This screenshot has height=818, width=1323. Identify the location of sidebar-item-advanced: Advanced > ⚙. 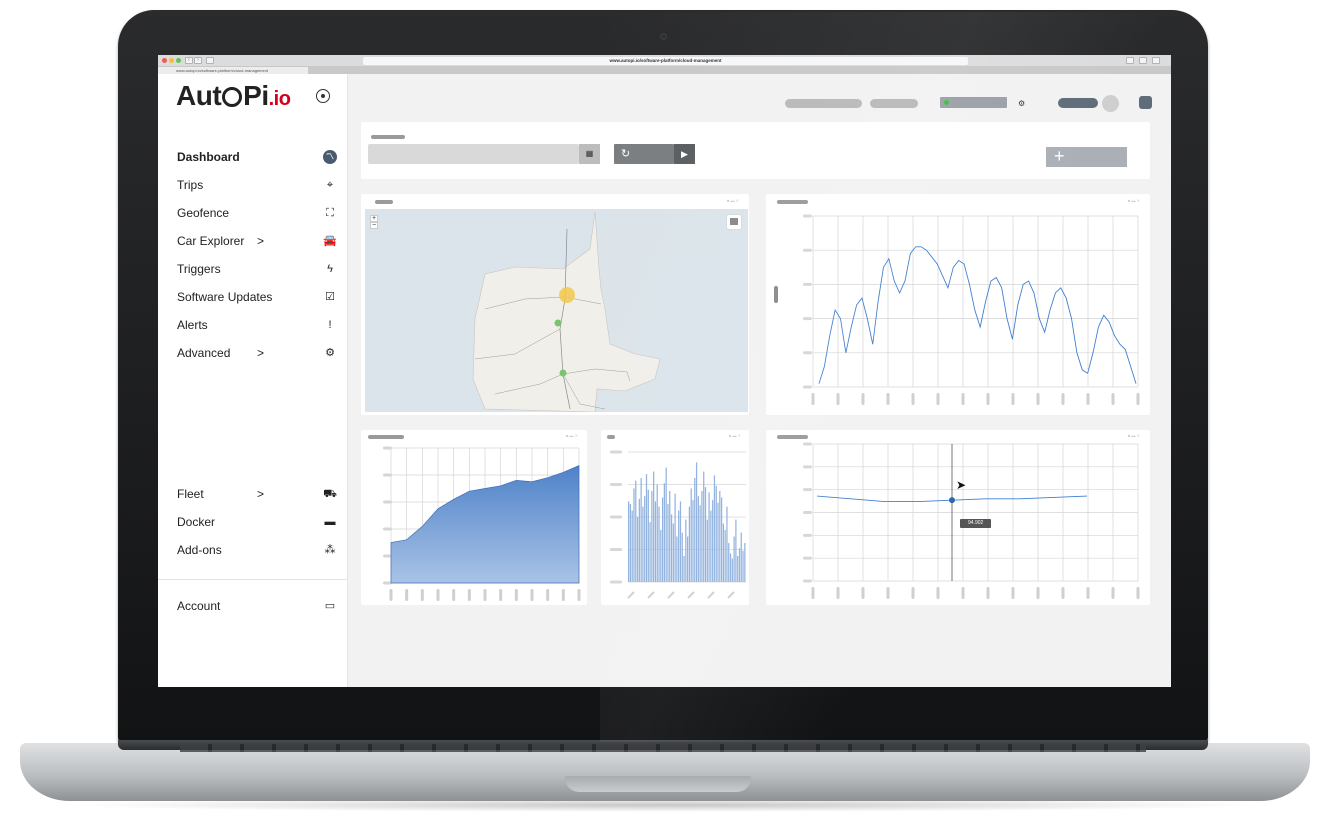
(257, 353).